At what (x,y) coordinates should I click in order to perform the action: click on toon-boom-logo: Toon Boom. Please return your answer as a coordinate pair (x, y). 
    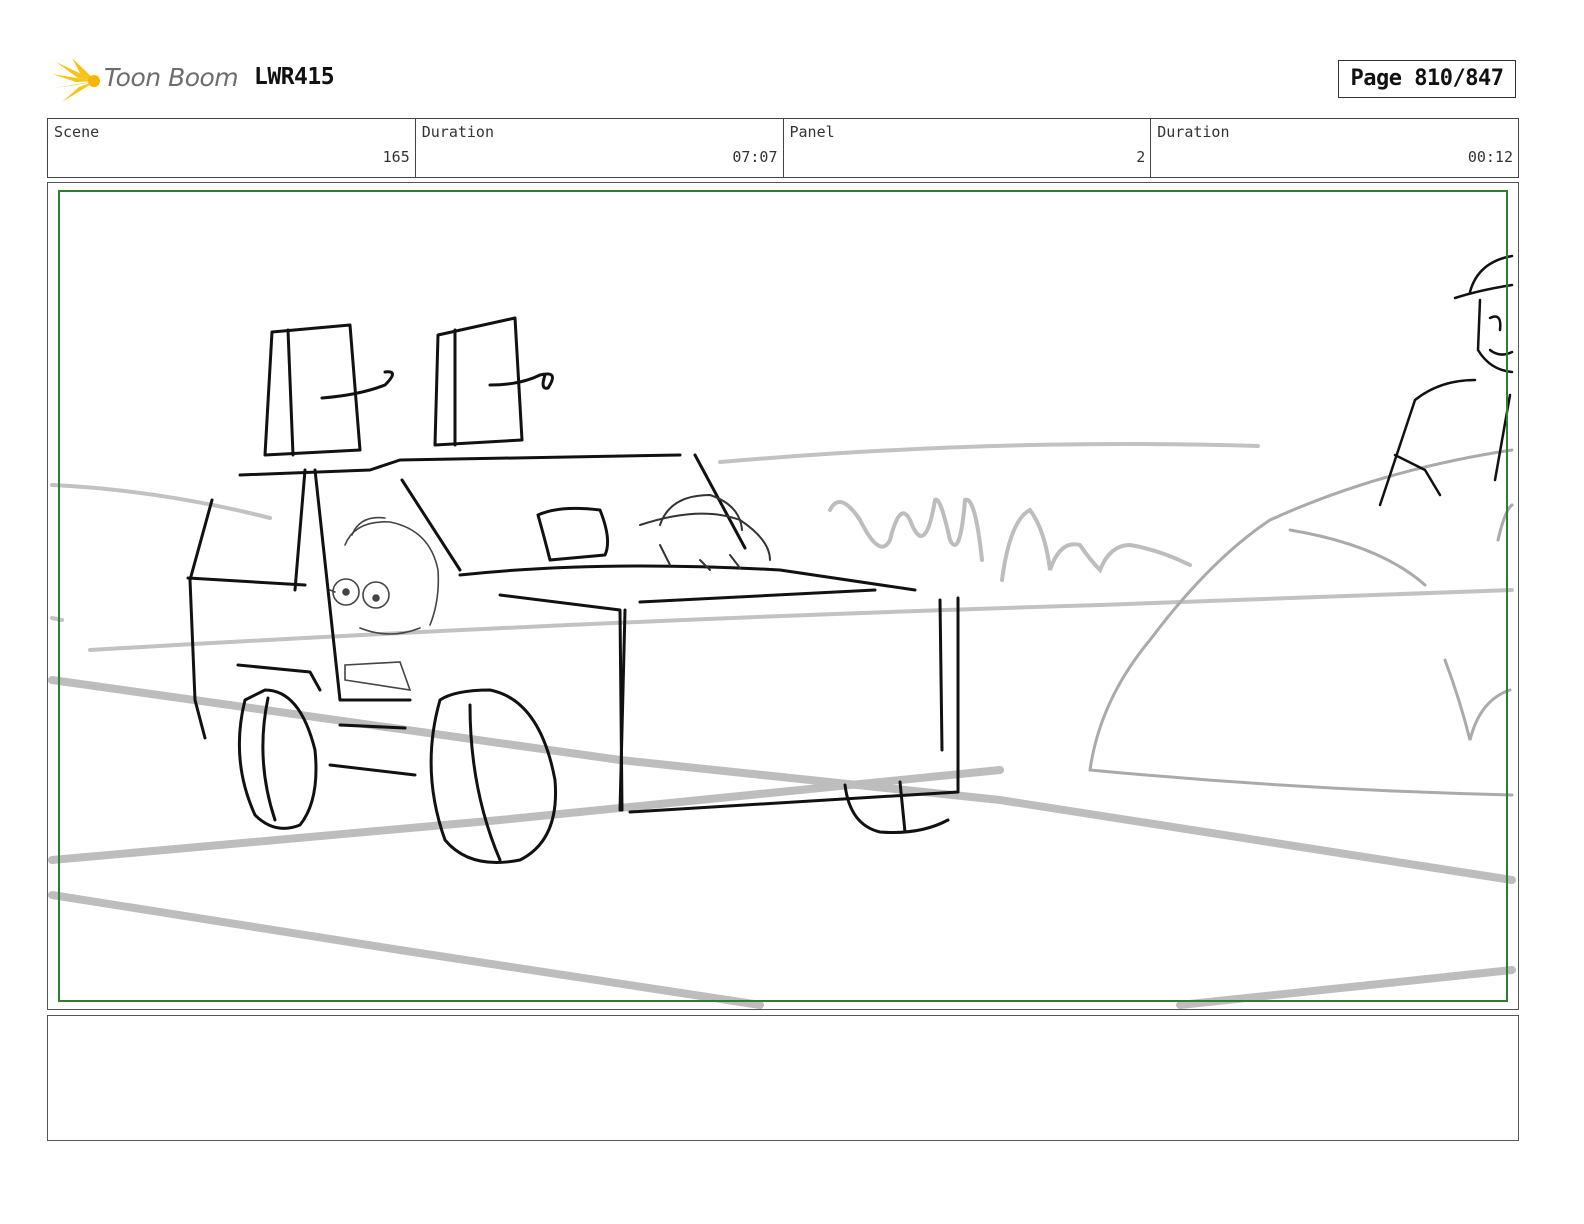
    Looking at the image, I should click on (147, 81).